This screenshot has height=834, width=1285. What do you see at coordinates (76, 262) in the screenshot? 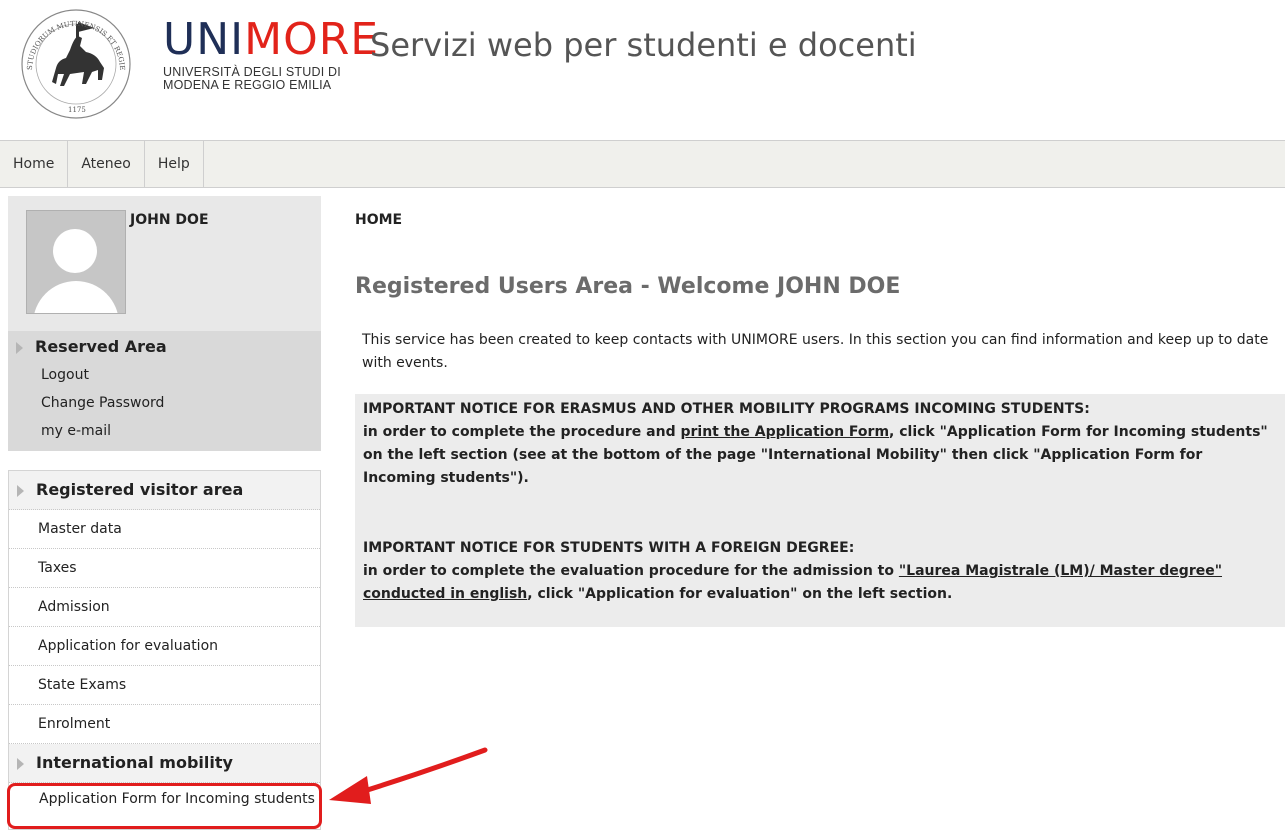
I see `avatar` at bounding box center [76, 262].